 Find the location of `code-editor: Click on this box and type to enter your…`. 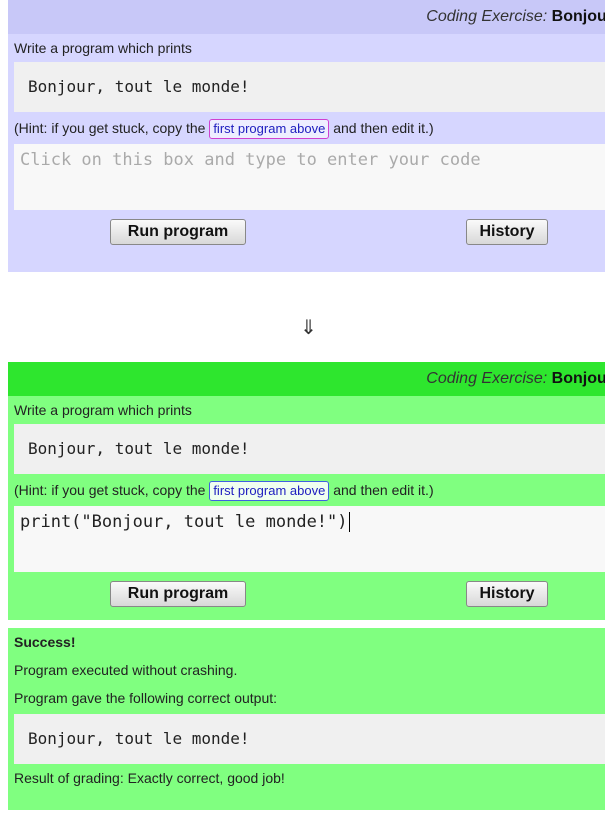

code-editor: Click on this box and type to enter your… is located at coordinates (309, 177).